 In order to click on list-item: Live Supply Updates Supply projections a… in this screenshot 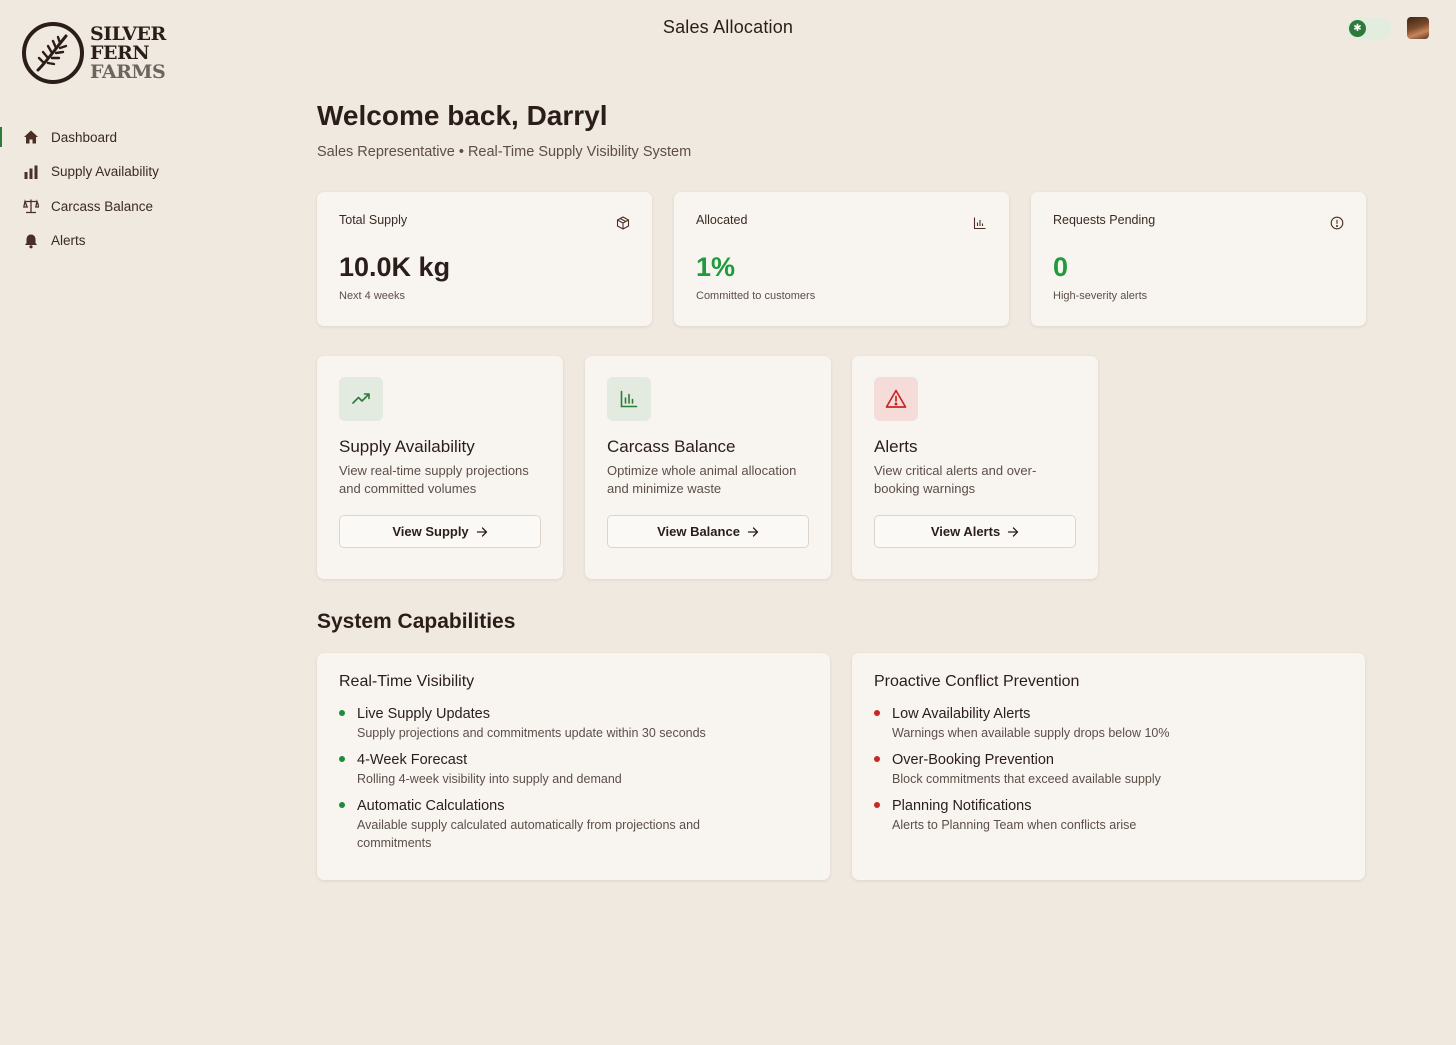, I will do `click(573, 723)`.